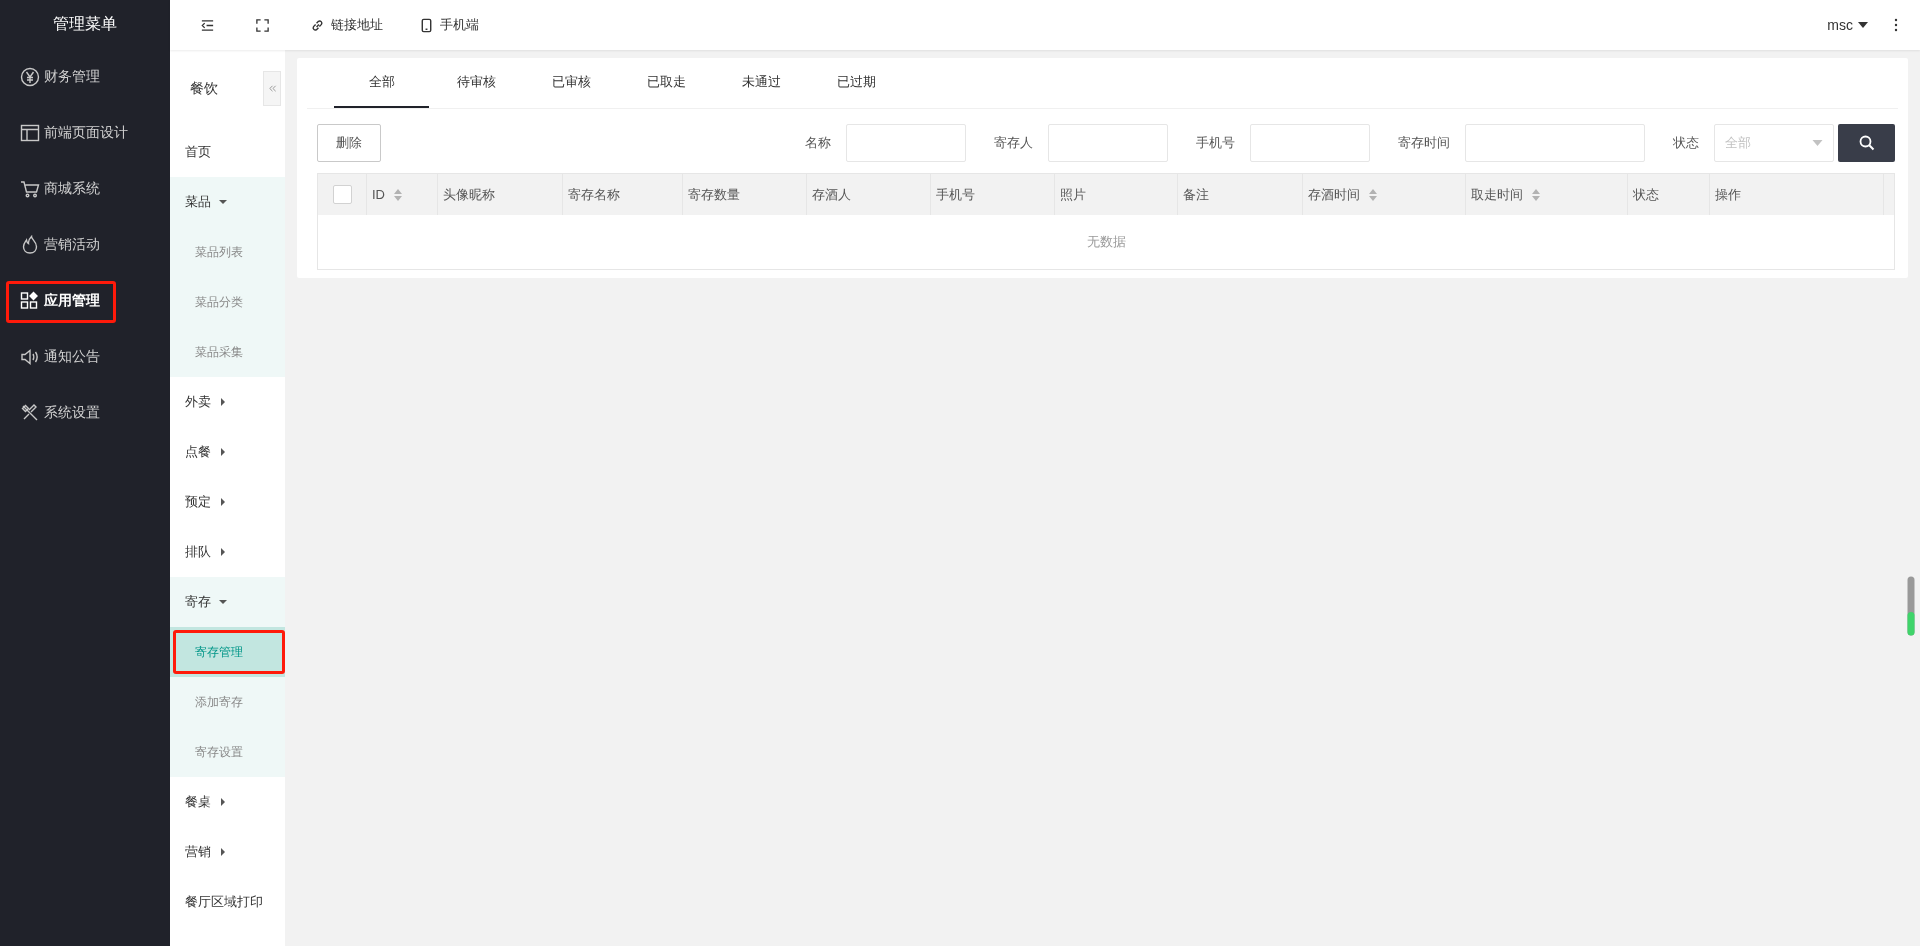  I want to click on top-link: 链接地址, so click(346, 25).